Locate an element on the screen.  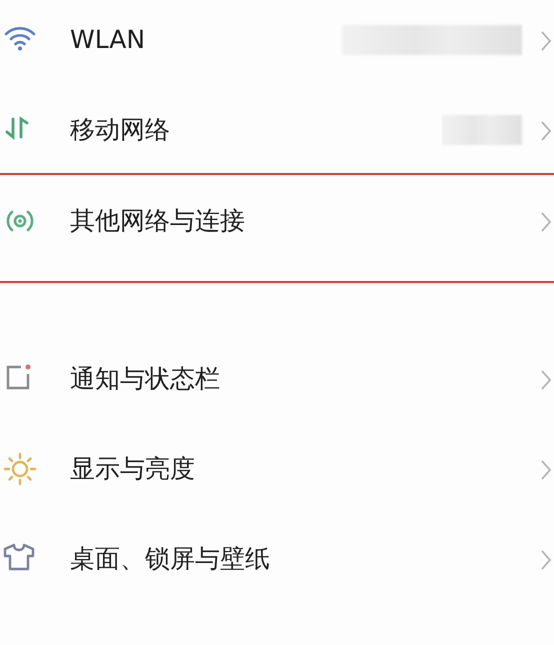
settings-label: 桌面、锁屏与壁纸 is located at coordinates (170, 559).